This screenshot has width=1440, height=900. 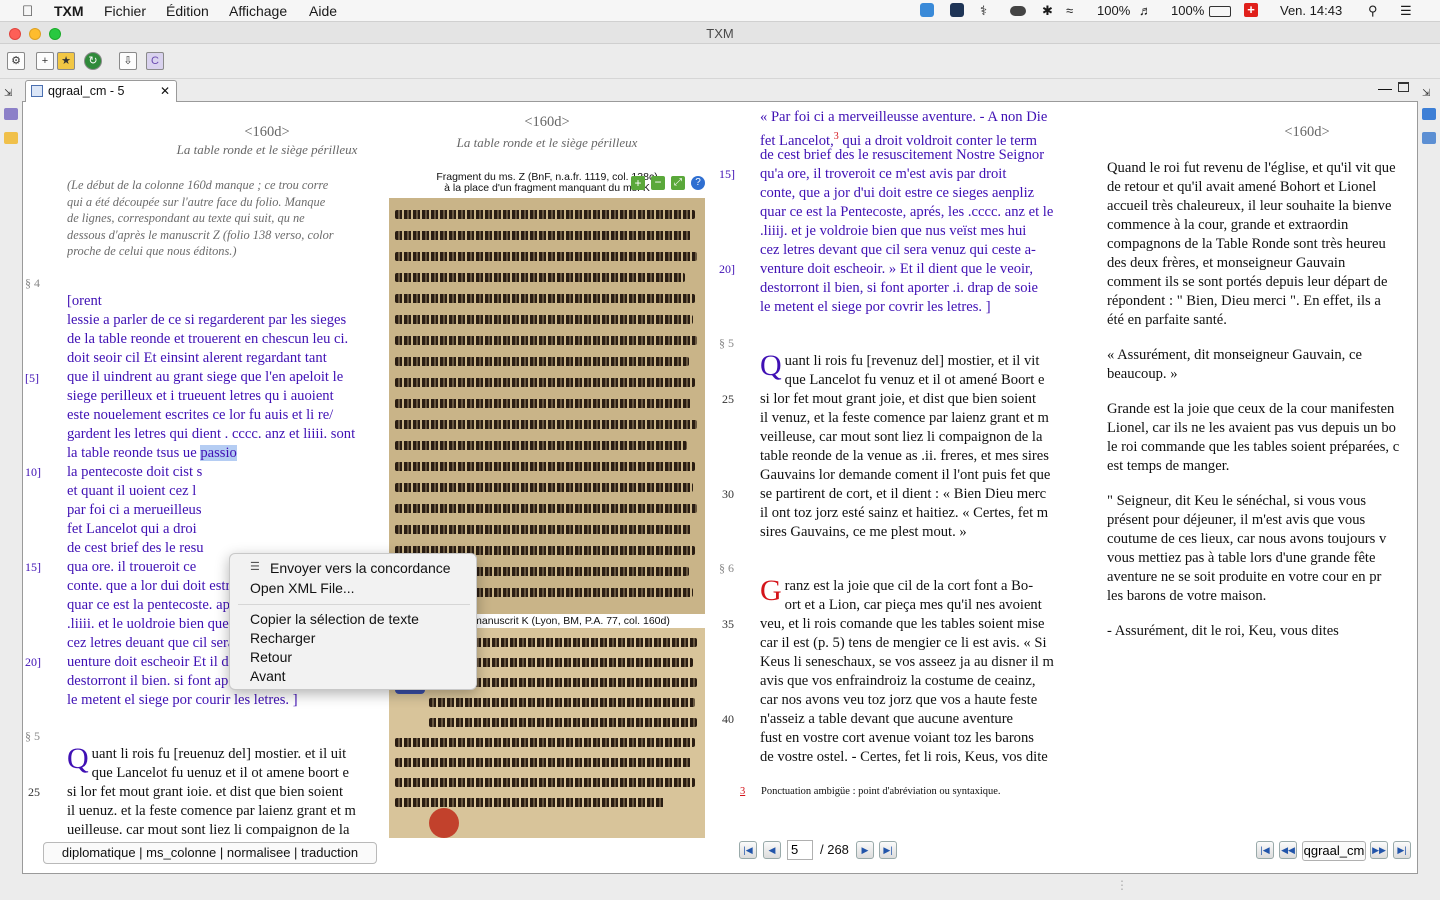 What do you see at coordinates (1311, 10) in the screenshot?
I see `clock: Ven. 14:43` at bounding box center [1311, 10].